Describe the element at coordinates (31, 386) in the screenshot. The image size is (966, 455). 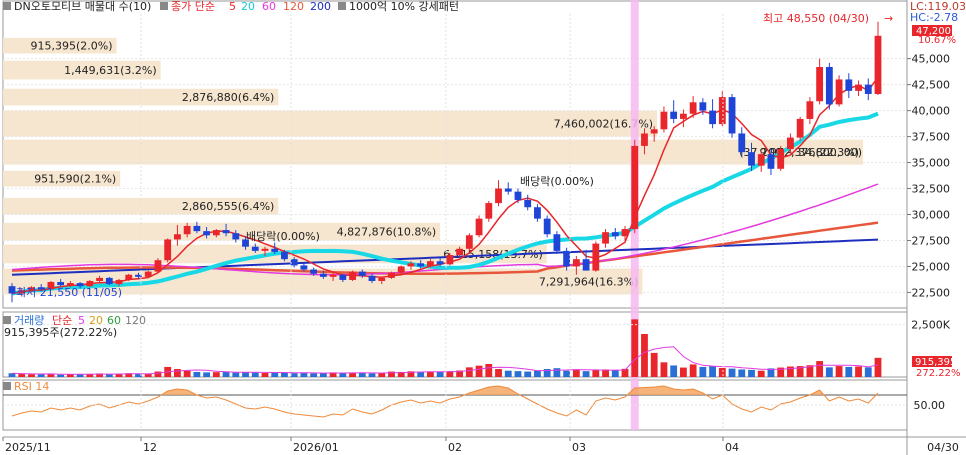
I see `rsi-legend-title: RSI 14` at that location.